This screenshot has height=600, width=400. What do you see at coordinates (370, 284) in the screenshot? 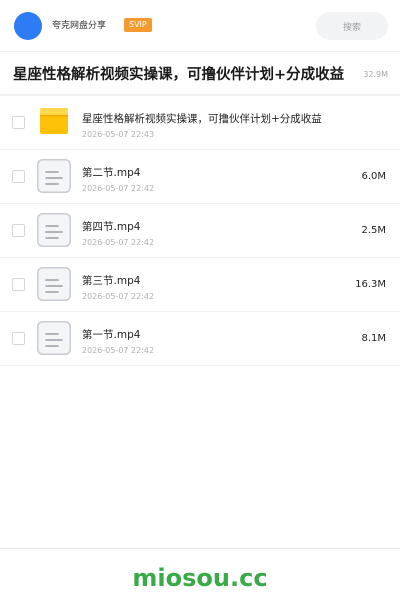
I see `file-size: 16.3M` at bounding box center [370, 284].